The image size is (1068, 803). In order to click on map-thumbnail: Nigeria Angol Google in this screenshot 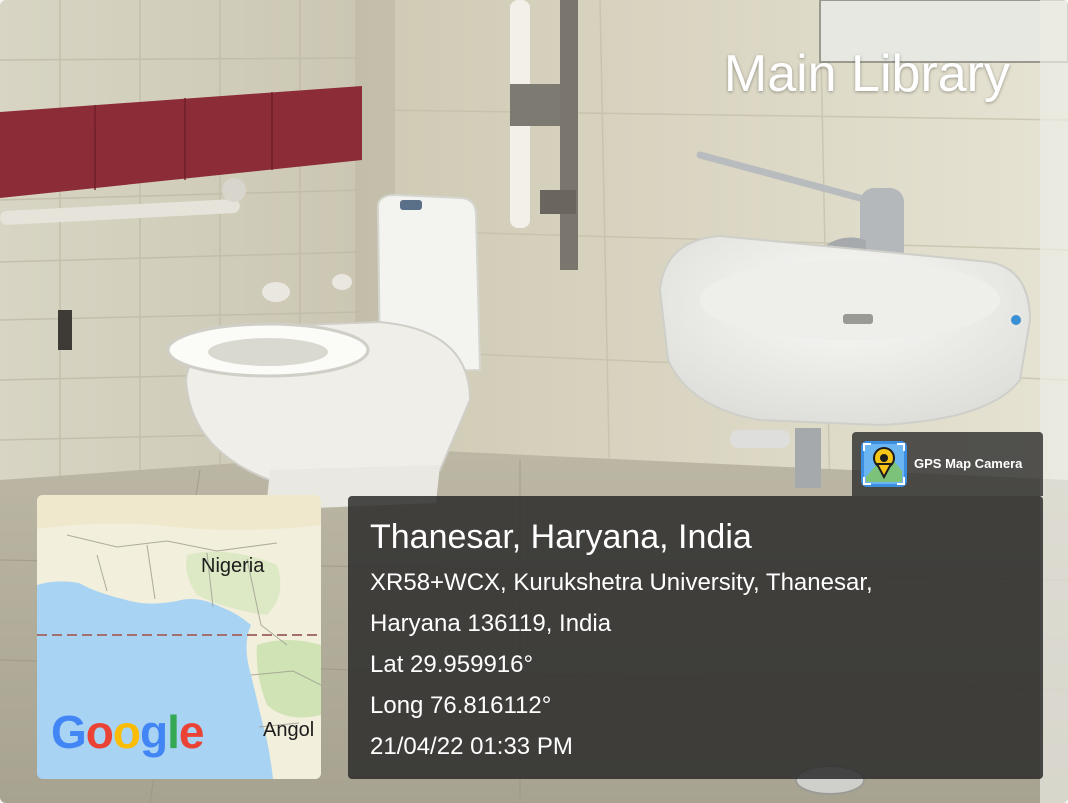, I will do `click(179, 637)`.